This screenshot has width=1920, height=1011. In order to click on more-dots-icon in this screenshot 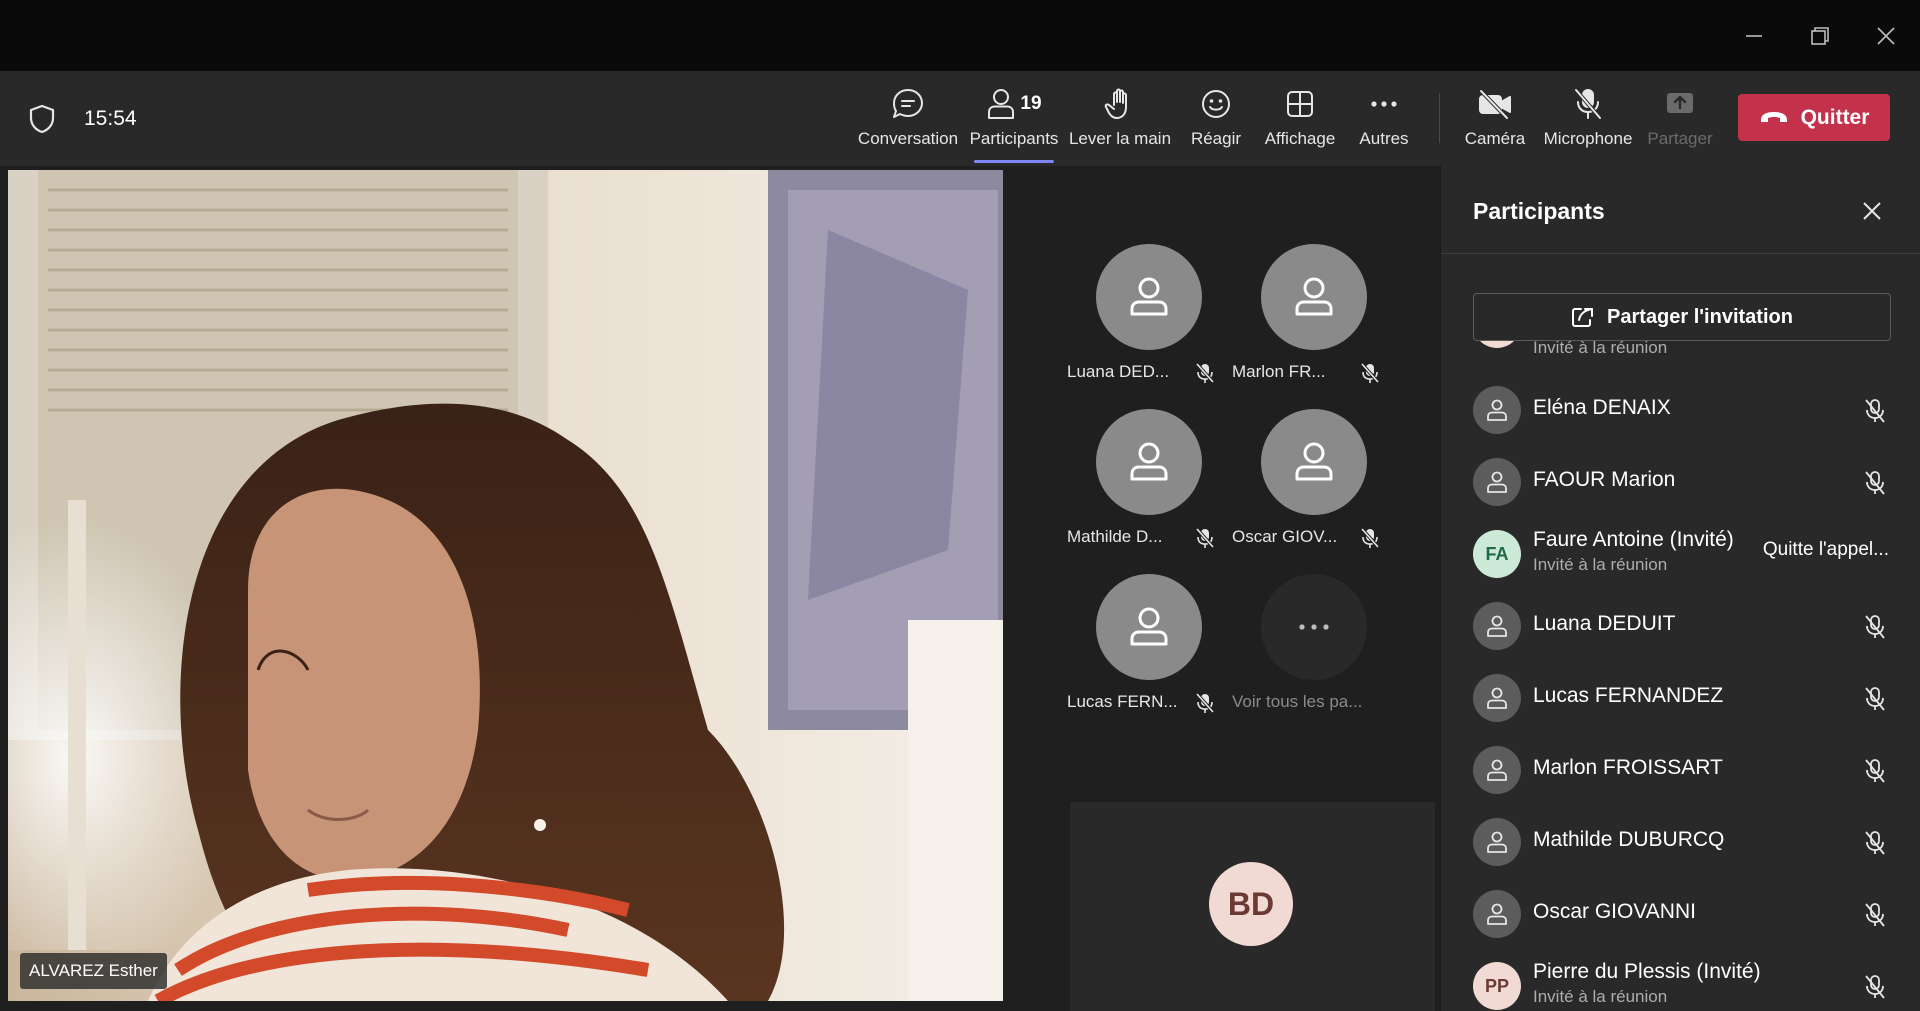, I will do `click(1384, 104)`.